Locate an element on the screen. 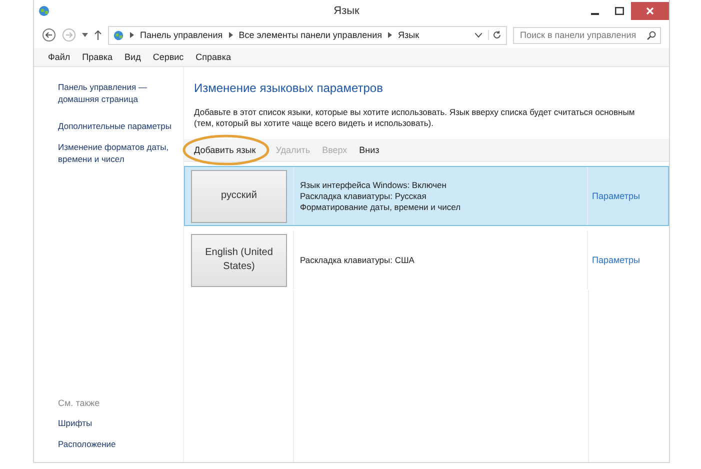 The width and height of the screenshot is (701, 469). window-title: Язык is located at coordinates (346, 11).